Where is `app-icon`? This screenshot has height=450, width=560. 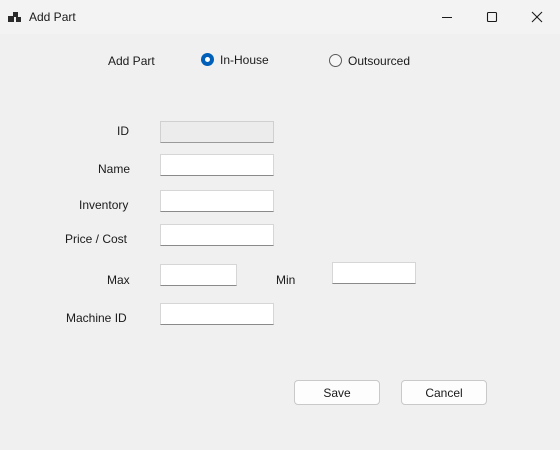
app-icon is located at coordinates (15, 17).